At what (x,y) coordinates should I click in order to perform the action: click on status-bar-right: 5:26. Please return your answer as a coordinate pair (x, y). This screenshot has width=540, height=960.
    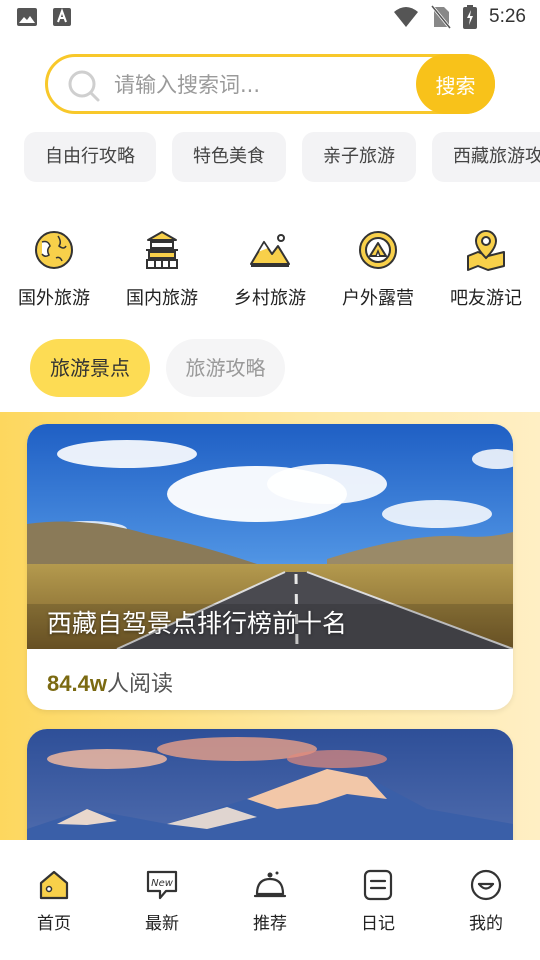
    Looking at the image, I should click on (459, 17).